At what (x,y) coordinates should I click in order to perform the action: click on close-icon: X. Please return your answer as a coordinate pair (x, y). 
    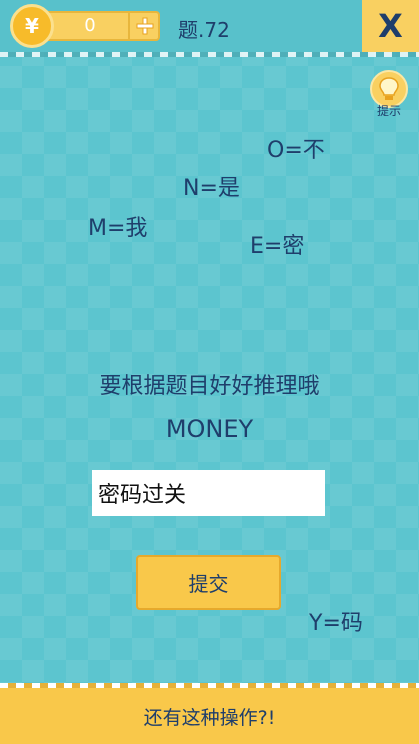
    Looking at the image, I should click on (390, 26).